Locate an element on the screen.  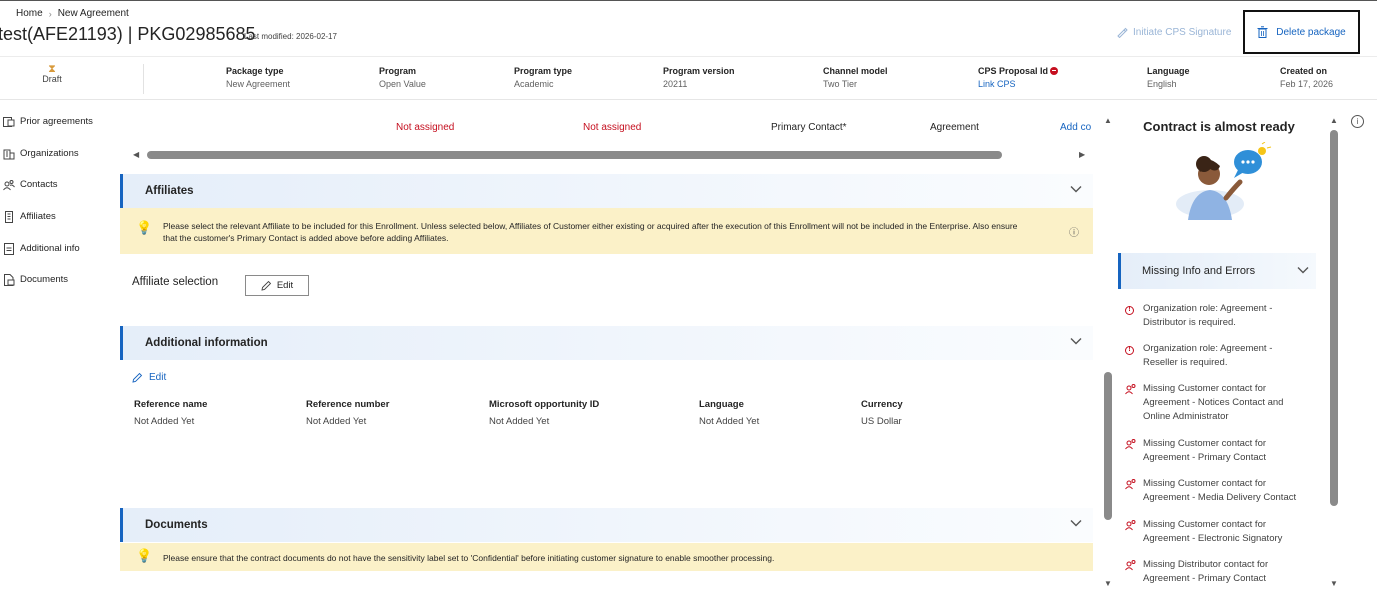
breadcrumb-chevron-icon: › is located at coordinates (50, 13).